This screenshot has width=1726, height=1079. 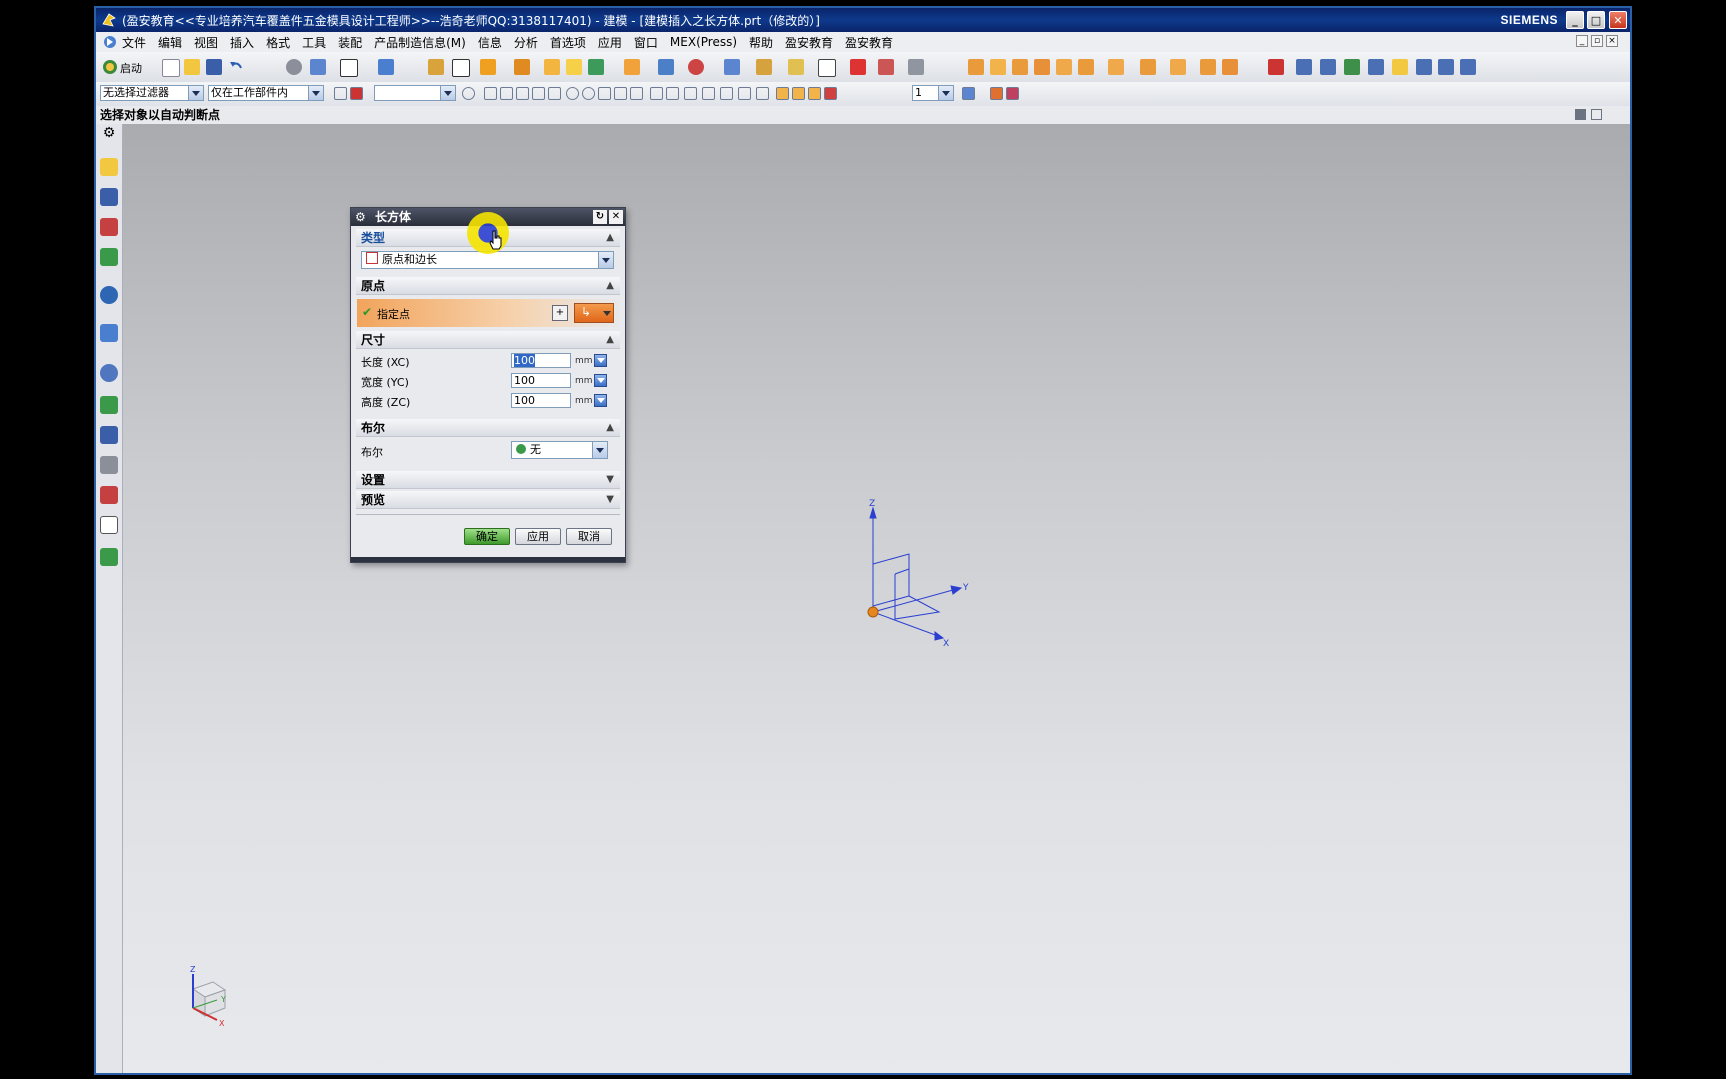 What do you see at coordinates (488, 286) in the screenshot?
I see `section-origin-header: 原点 ▲` at bounding box center [488, 286].